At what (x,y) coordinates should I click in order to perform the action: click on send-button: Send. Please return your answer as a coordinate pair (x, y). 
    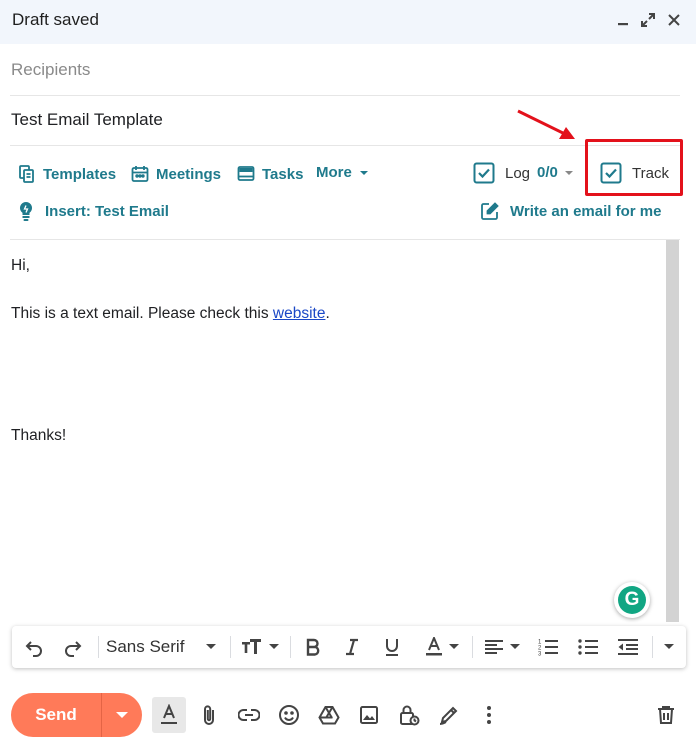
    Looking at the image, I should click on (56, 715).